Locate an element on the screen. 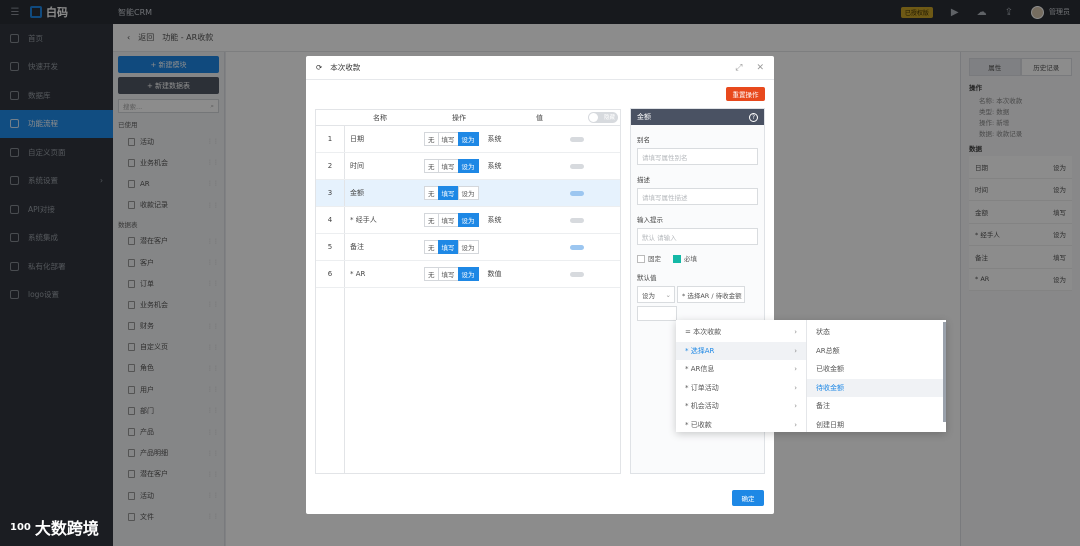  cascader-option: 状态 is located at coordinates (876, 332).